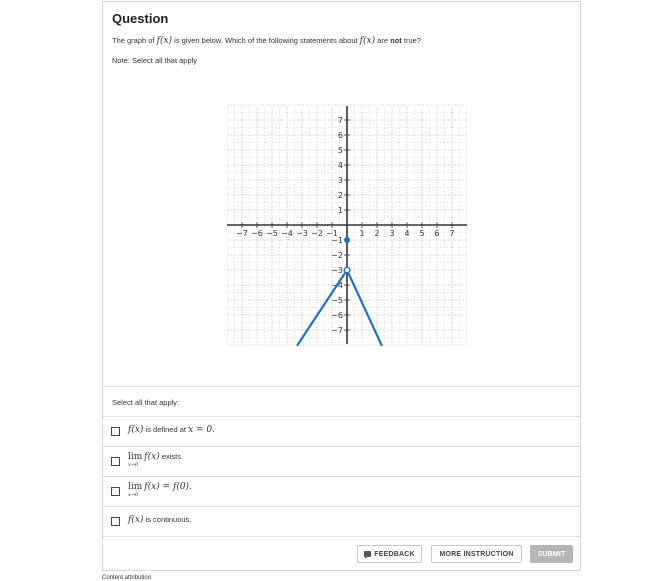  I want to click on y-tick-label: −1, so click(337, 240).